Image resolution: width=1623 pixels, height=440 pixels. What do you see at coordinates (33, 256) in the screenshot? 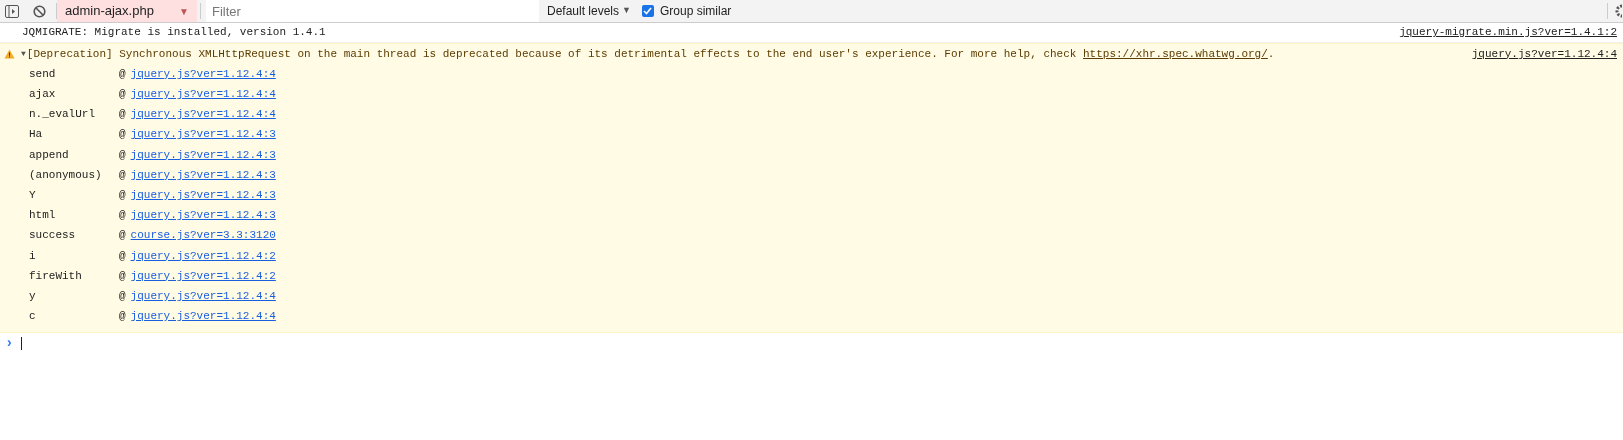
I see `function-name: i` at bounding box center [33, 256].